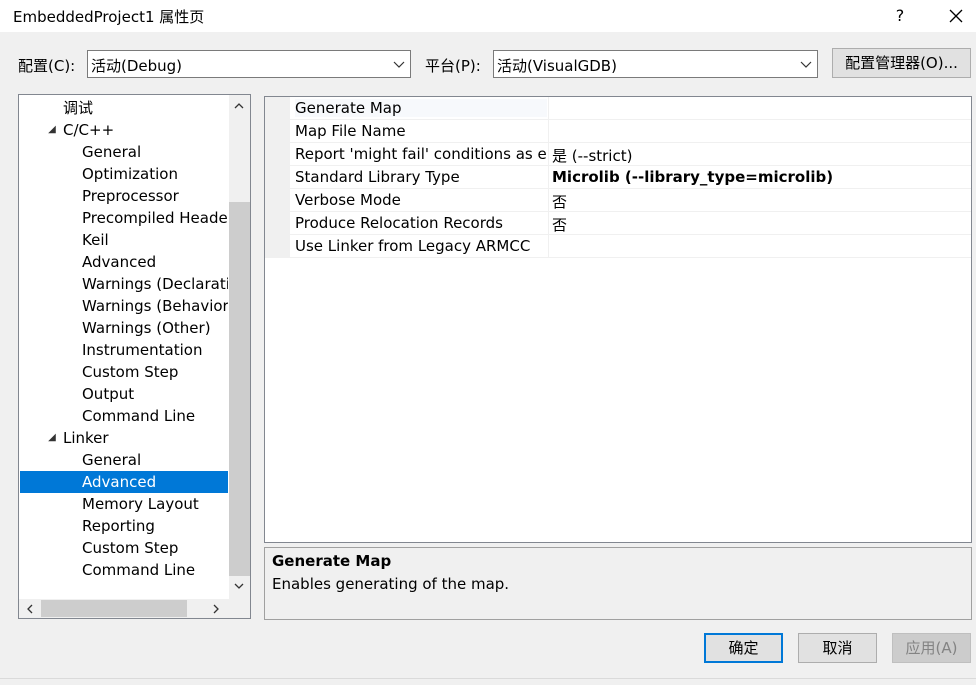 The height and width of the screenshot is (685, 976). I want to click on close-icon, so click(956, 16).